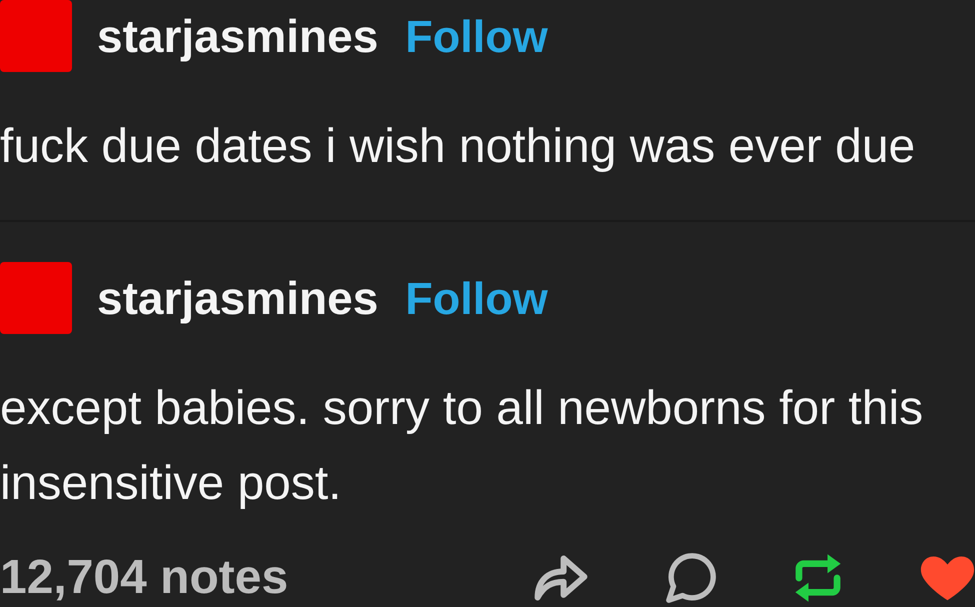 The height and width of the screenshot is (607, 975). What do you see at coordinates (144, 578) in the screenshot?
I see `notes-count: 12,704 notes` at bounding box center [144, 578].